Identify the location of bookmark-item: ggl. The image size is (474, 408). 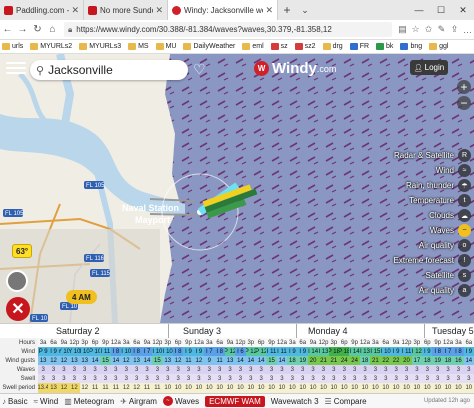
(438, 46).